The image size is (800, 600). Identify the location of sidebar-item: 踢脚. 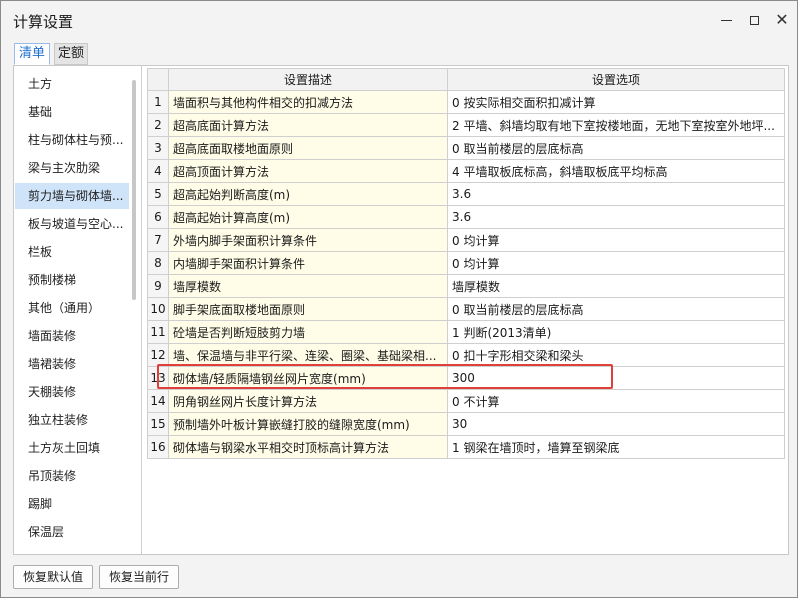
(72, 504).